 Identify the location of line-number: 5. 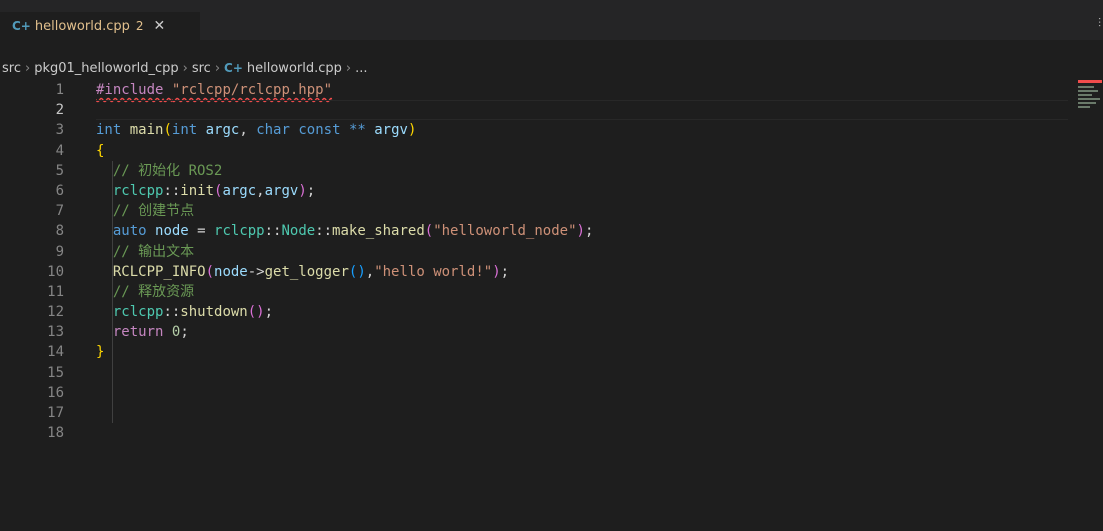
(59, 170).